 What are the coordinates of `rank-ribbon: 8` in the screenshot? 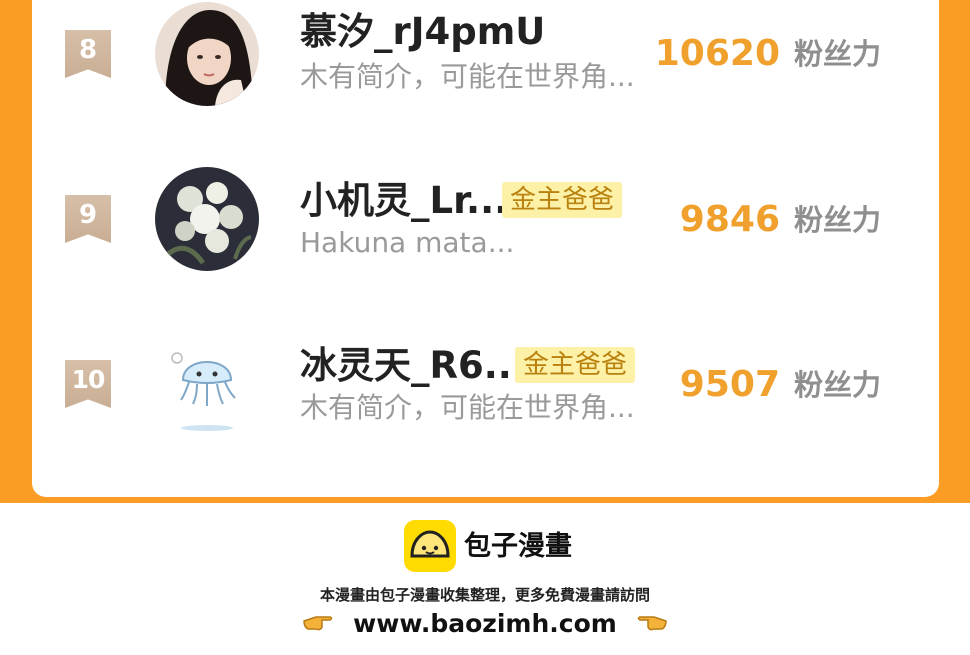 It's located at (88, 54).